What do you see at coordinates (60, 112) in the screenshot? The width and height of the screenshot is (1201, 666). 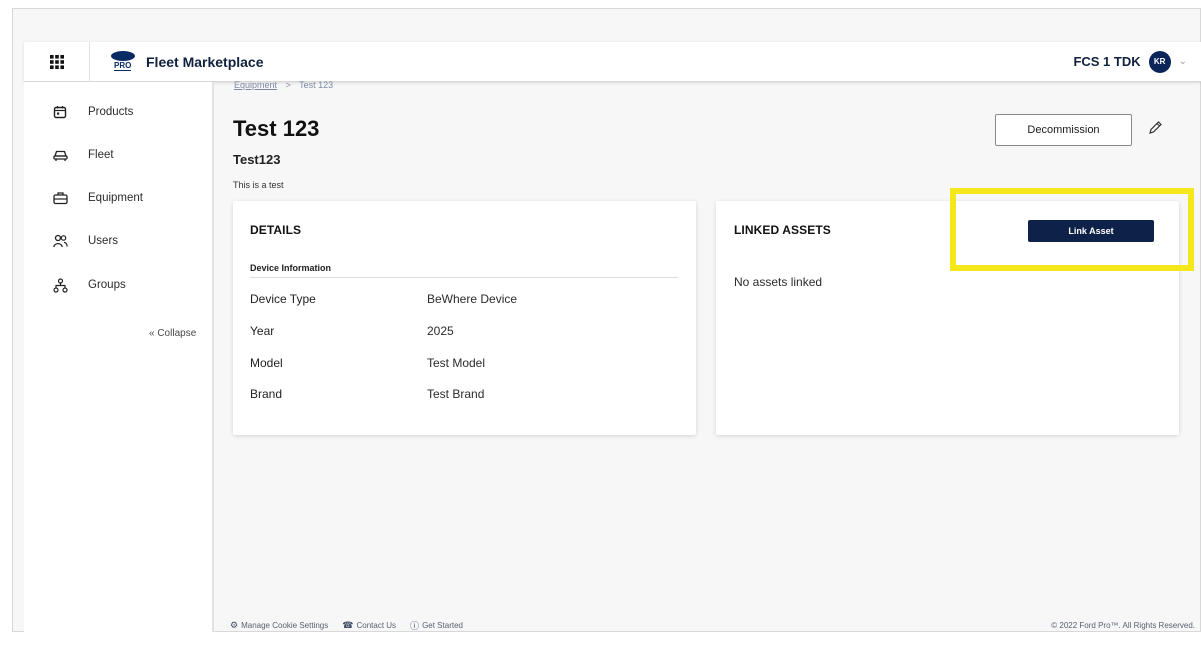 I see `calendar-icon` at bounding box center [60, 112].